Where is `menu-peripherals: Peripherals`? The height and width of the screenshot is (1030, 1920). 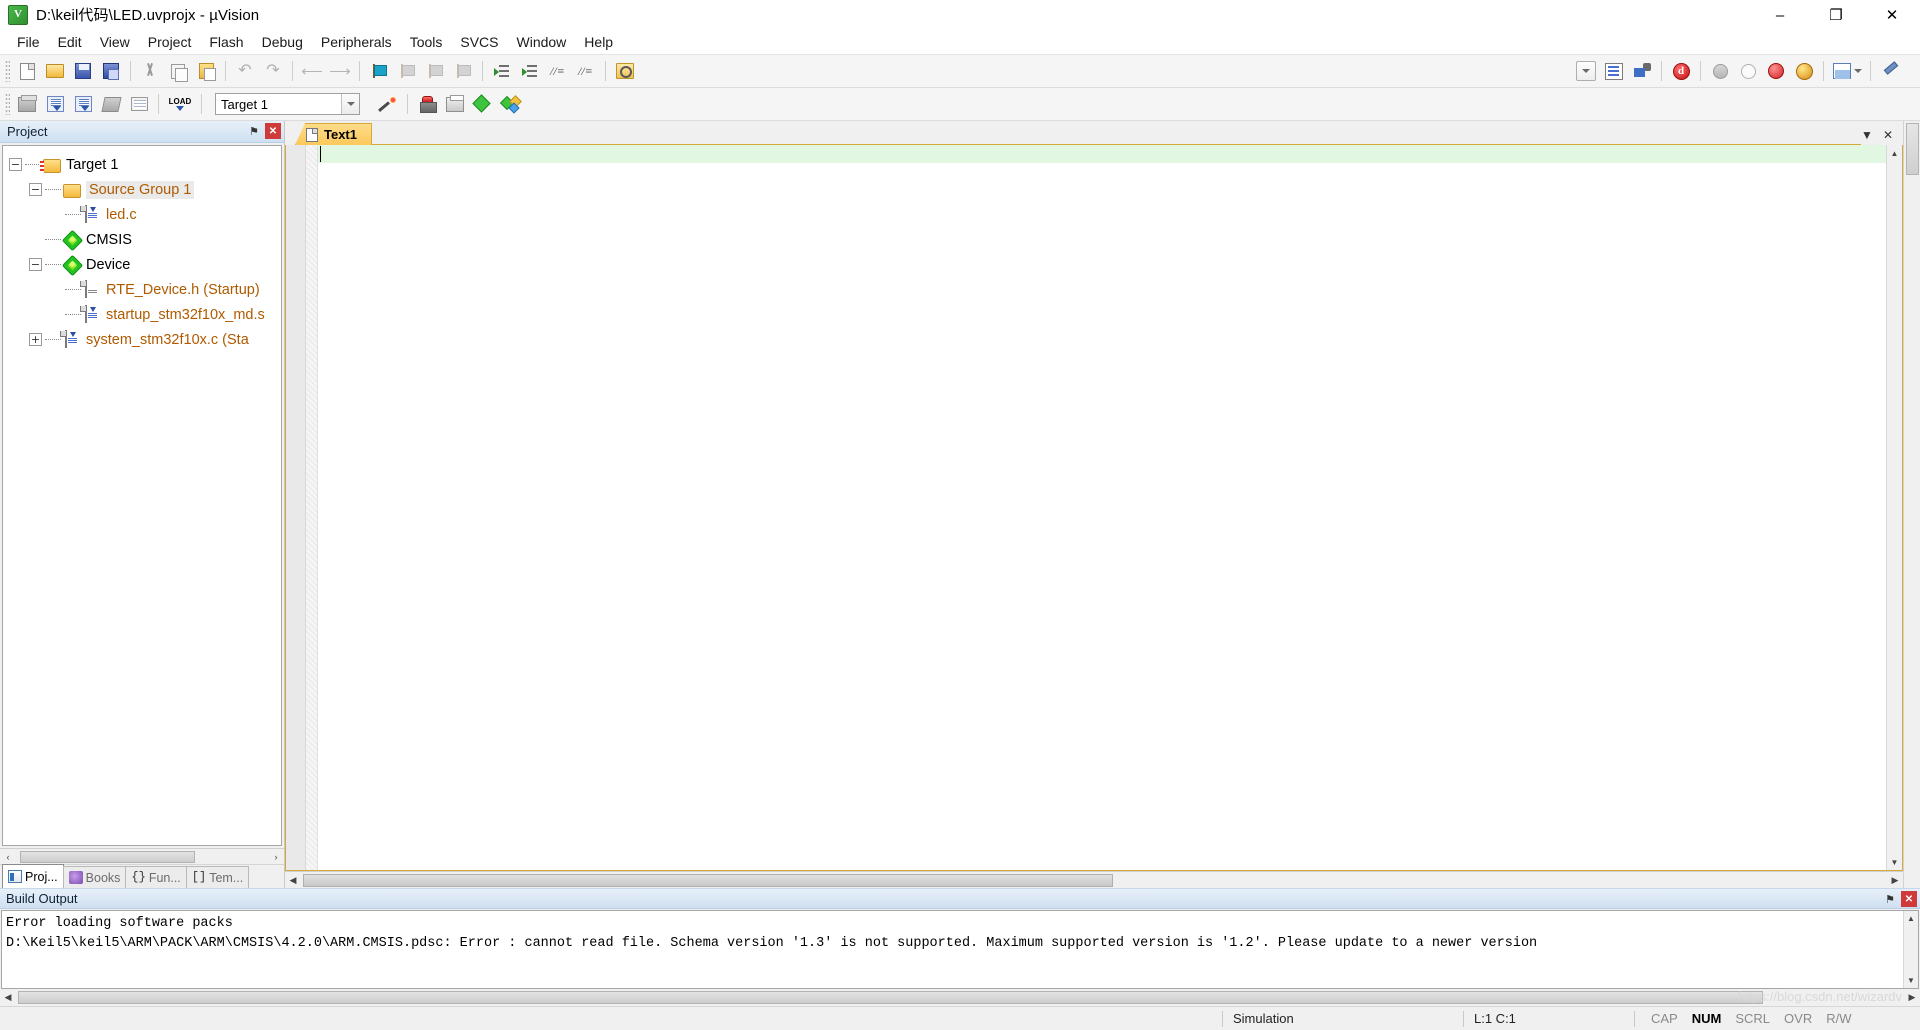
menu-peripherals: Peripherals is located at coordinates (356, 42).